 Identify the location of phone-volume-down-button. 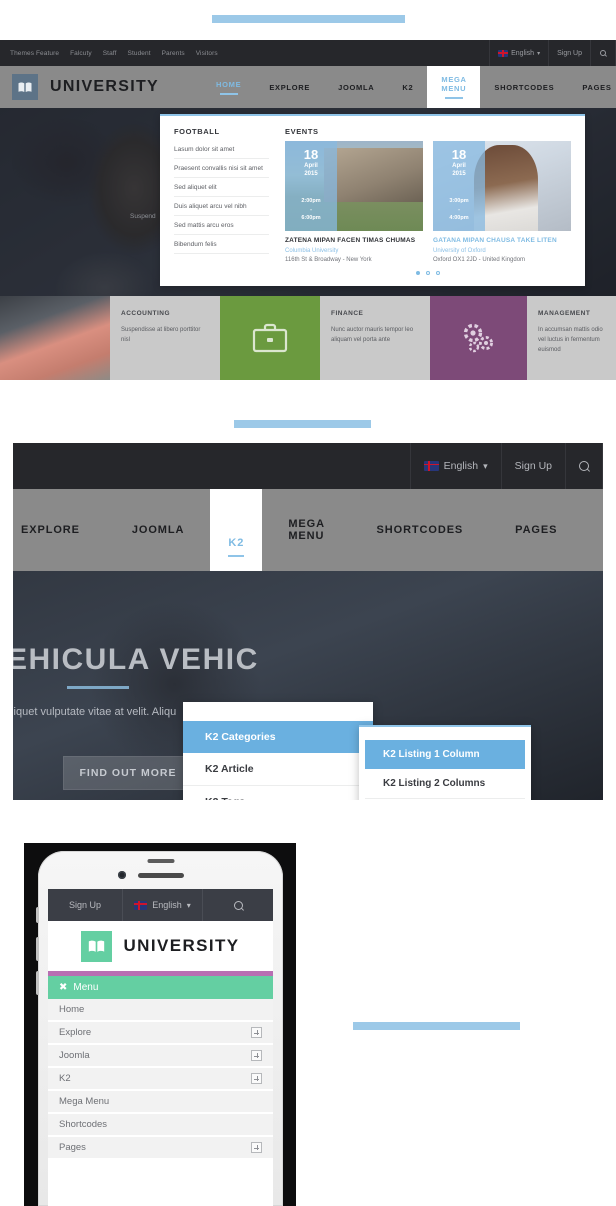
(37, 983).